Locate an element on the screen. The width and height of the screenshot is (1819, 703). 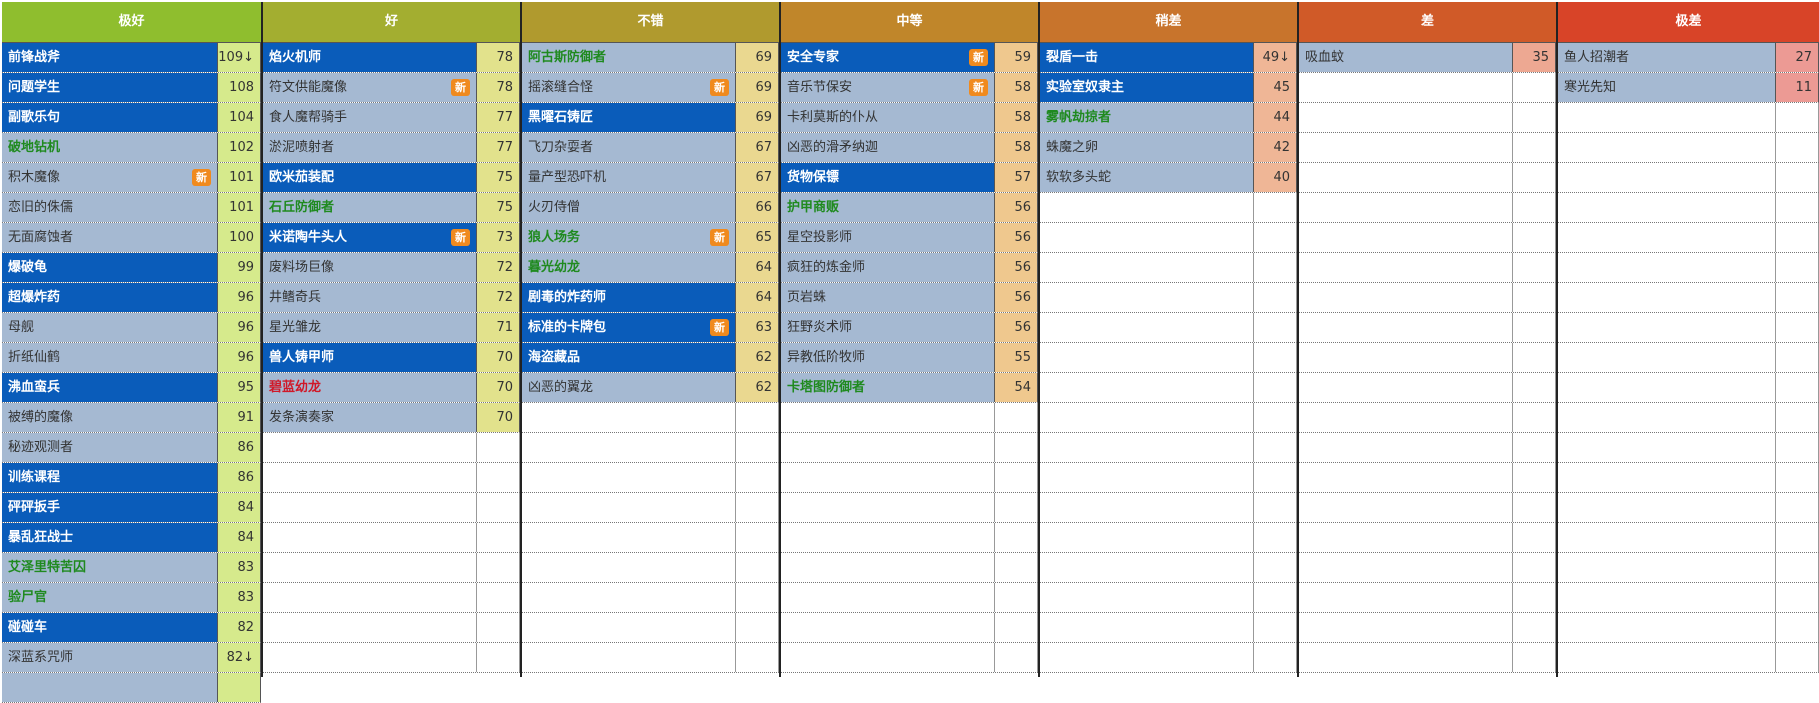
card-row: 被缚的魔像 91 is located at coordinates (131, 418).